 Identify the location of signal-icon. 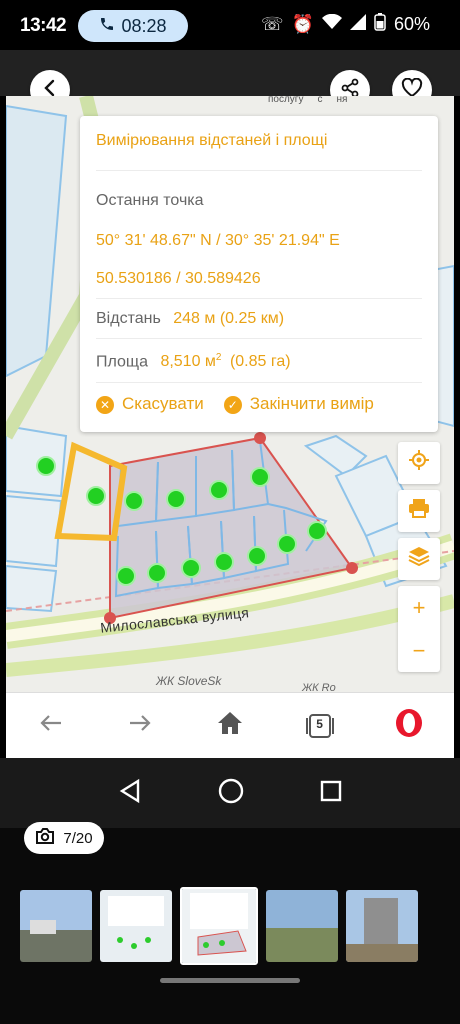
(357, 24).